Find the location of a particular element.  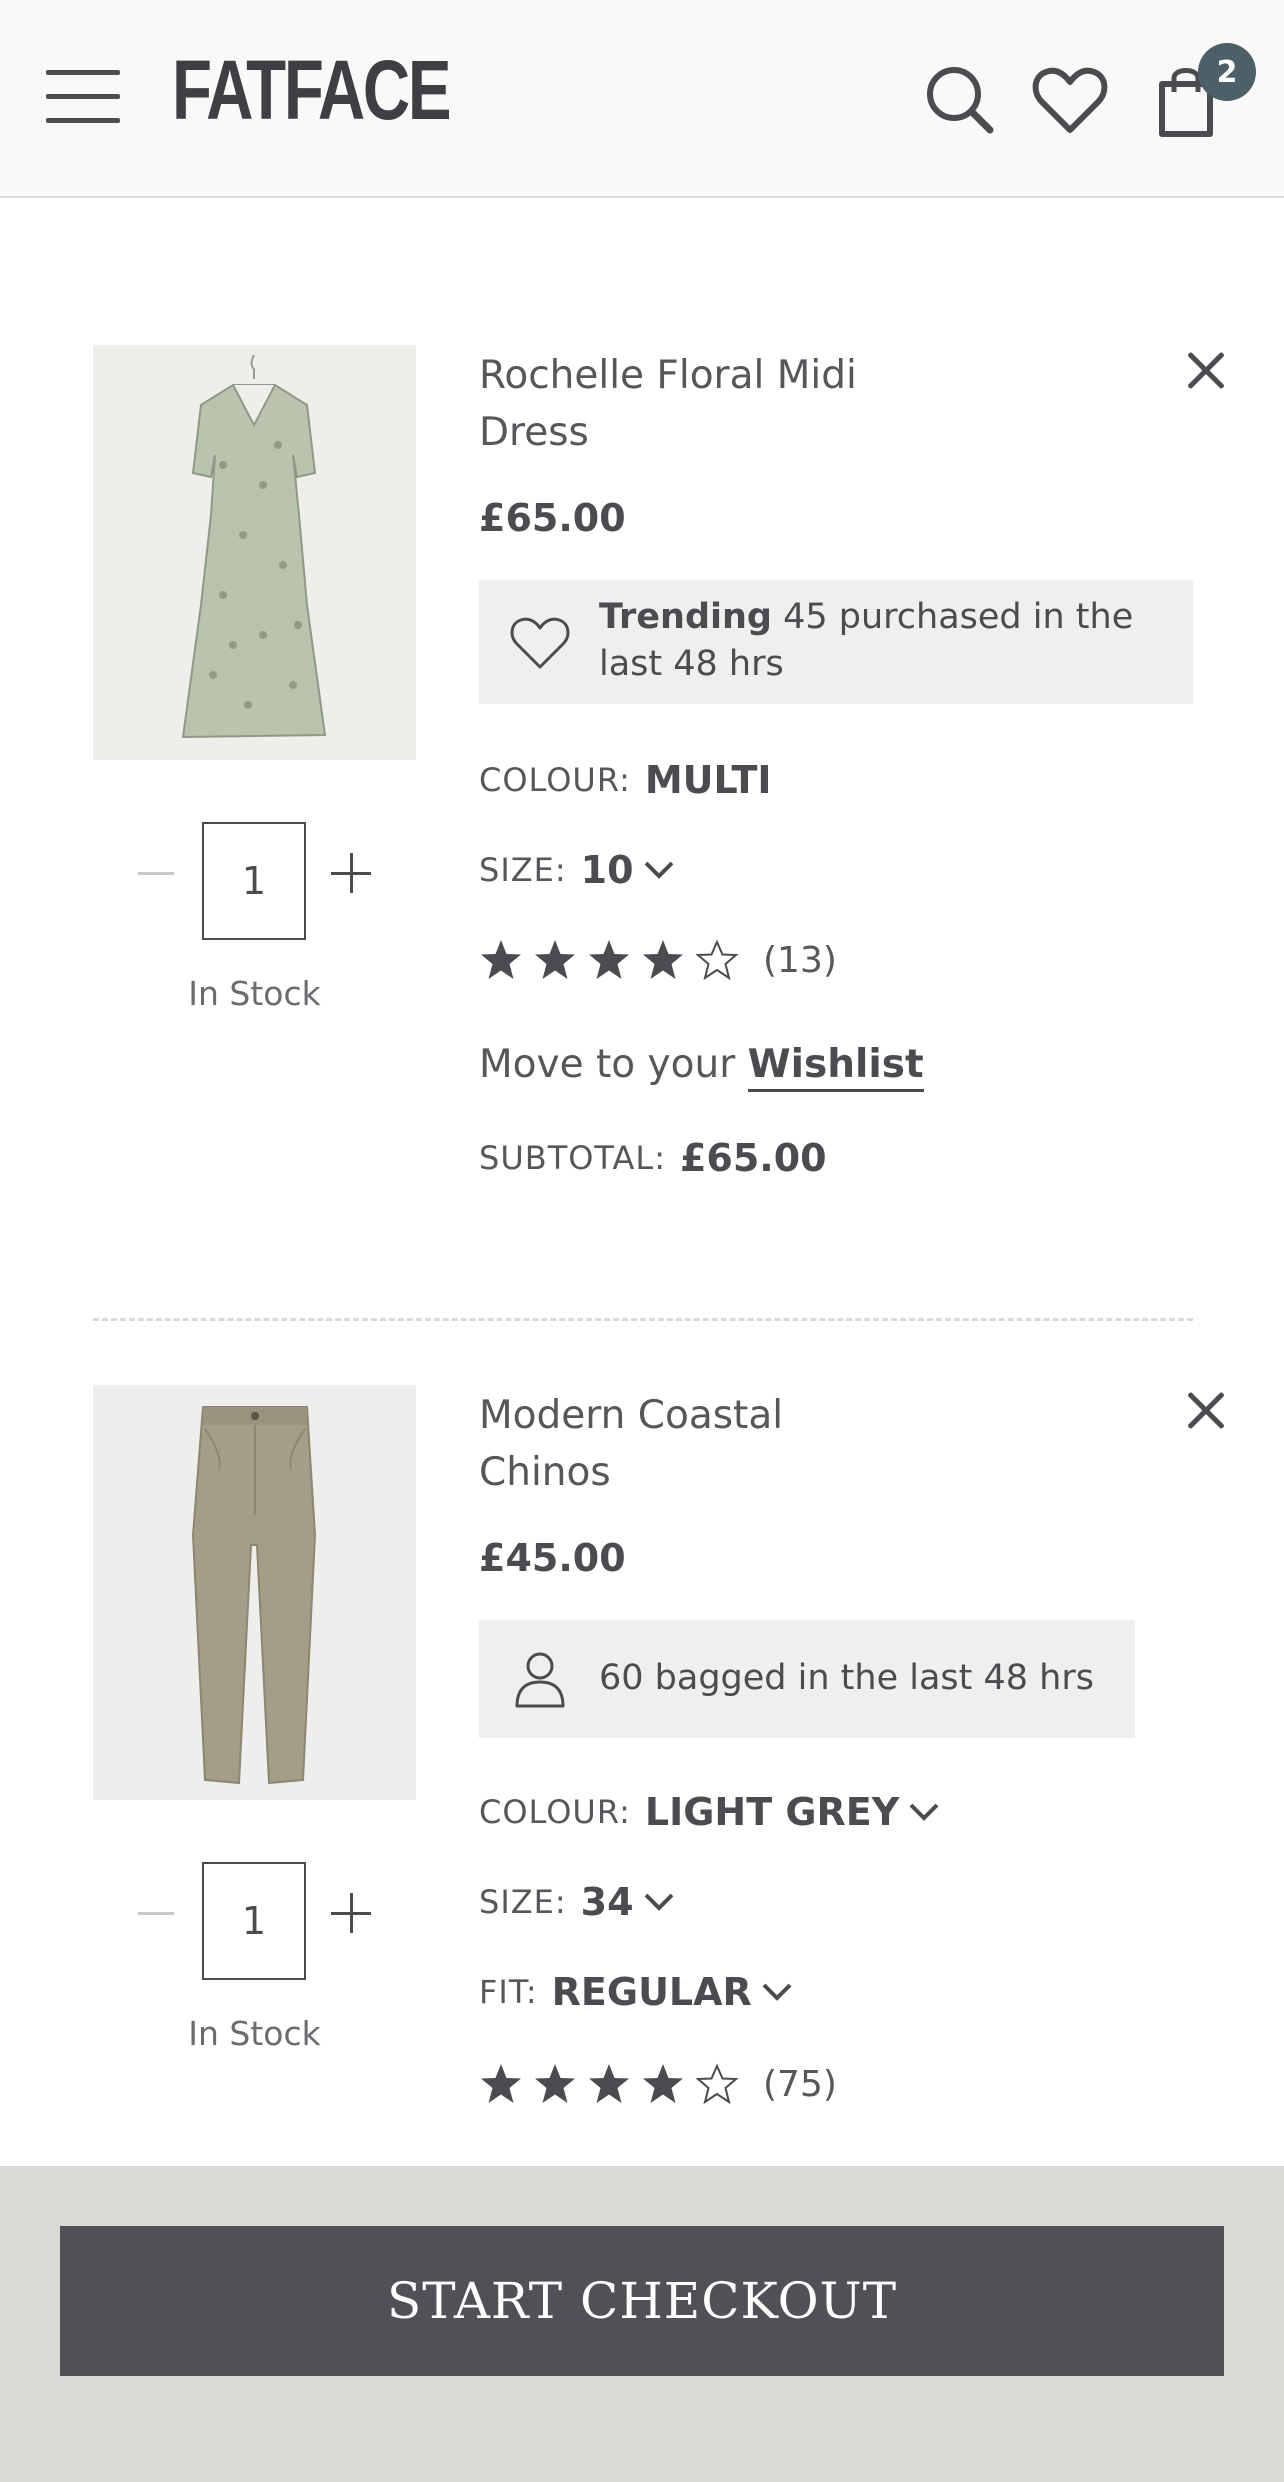

trending-banner: Trending 45 purchased in the last 48 hrs is located at coordinates (836, 642).